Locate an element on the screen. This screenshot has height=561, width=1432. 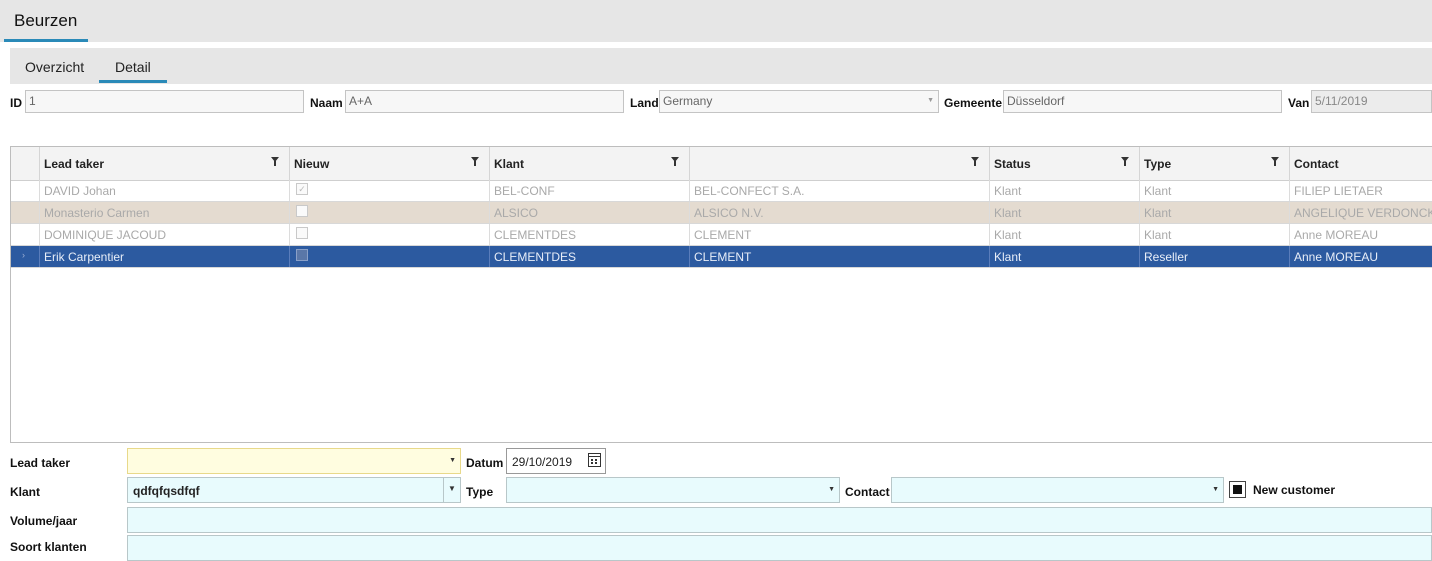
volume-label: Volume/jaar is located at coordinates (44, 521).